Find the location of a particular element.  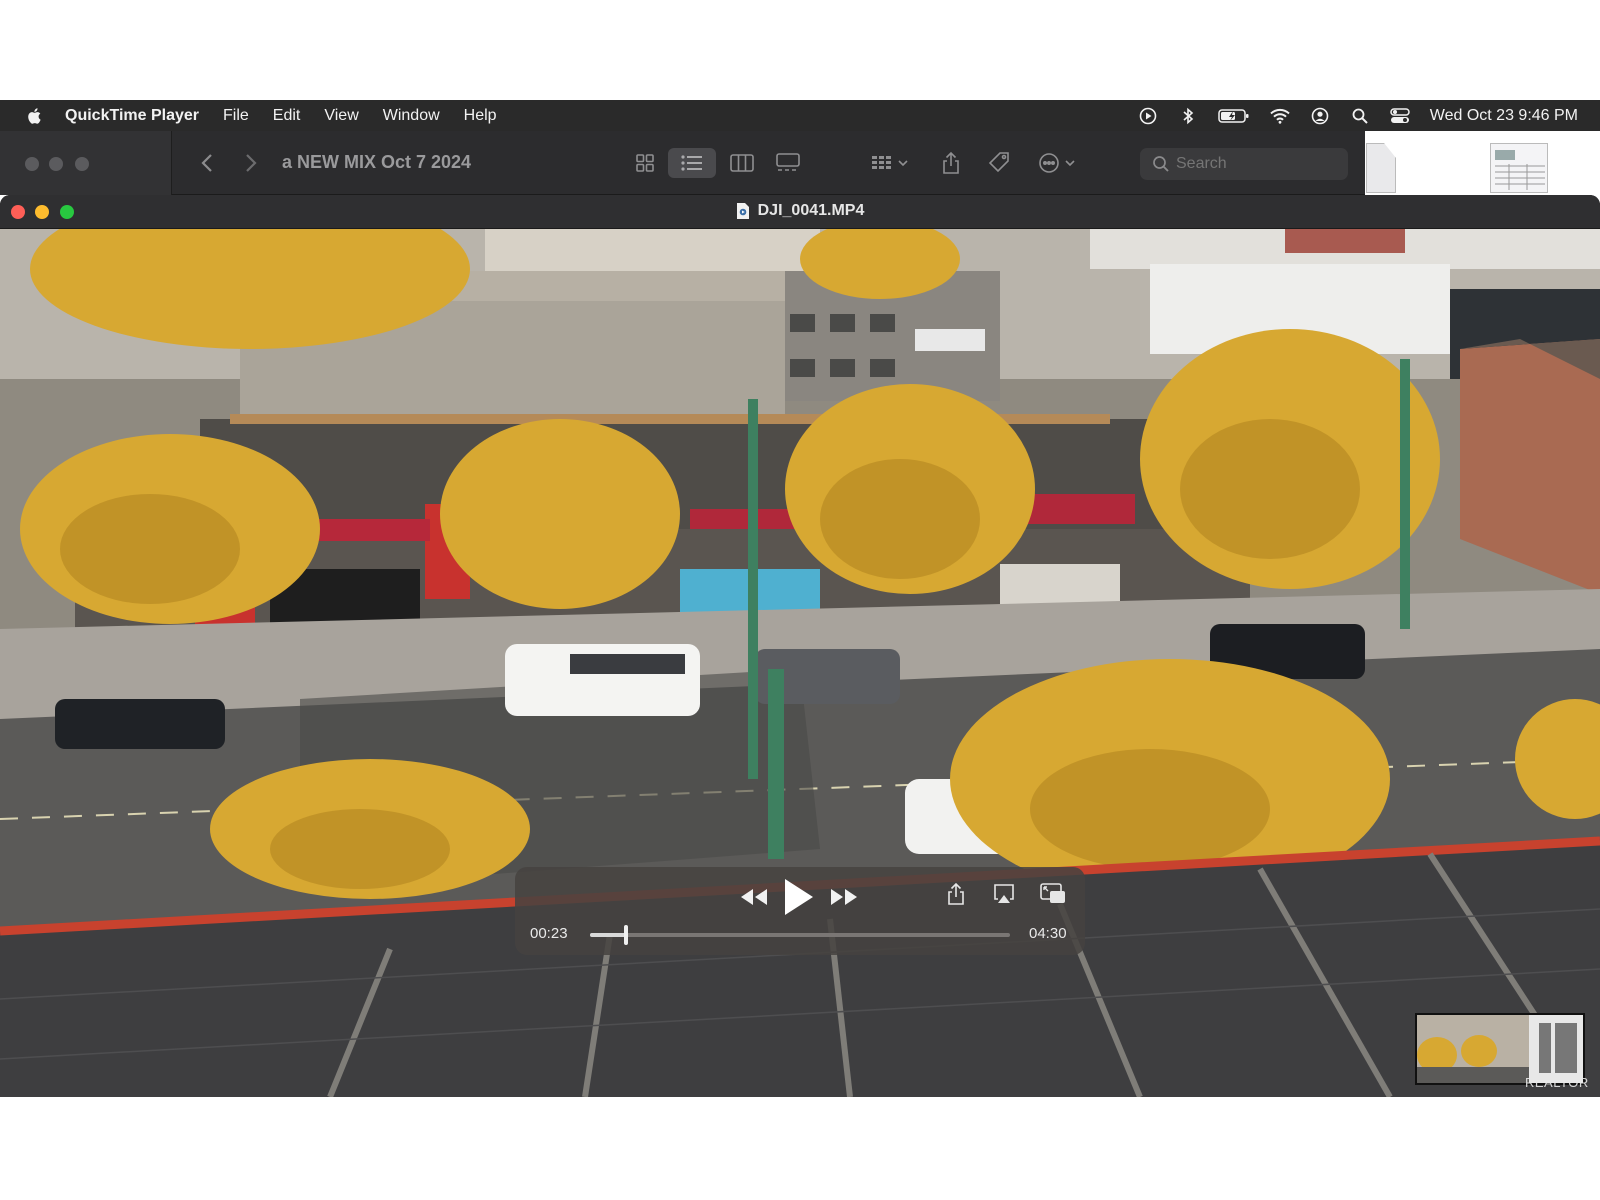

airplay-icon is located at coordinates (1004, 893).